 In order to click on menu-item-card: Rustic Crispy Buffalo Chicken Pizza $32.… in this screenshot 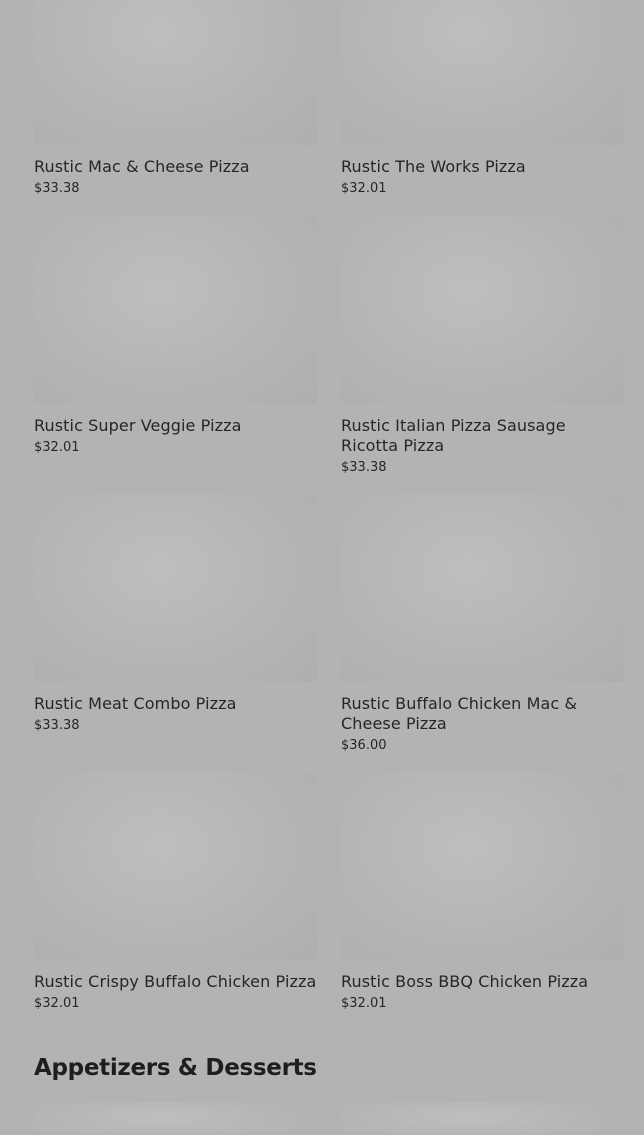, I will do `click(175, 892)`.